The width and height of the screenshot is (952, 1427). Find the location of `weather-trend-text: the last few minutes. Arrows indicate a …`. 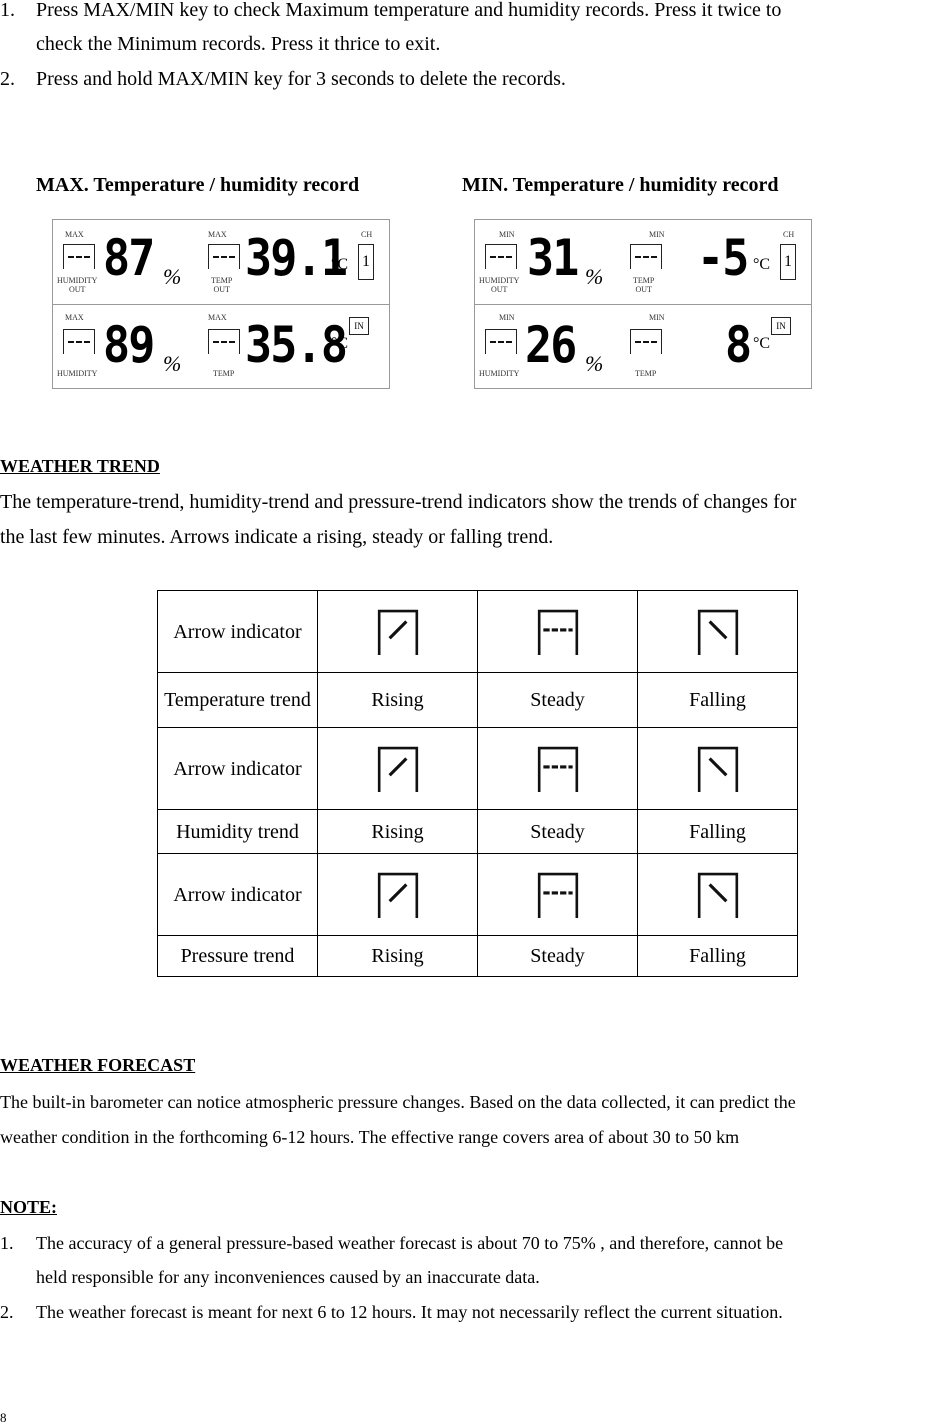

weather-trend-text: the last few minutes. Arrows indicate a … is located at coordinates (277, 537).